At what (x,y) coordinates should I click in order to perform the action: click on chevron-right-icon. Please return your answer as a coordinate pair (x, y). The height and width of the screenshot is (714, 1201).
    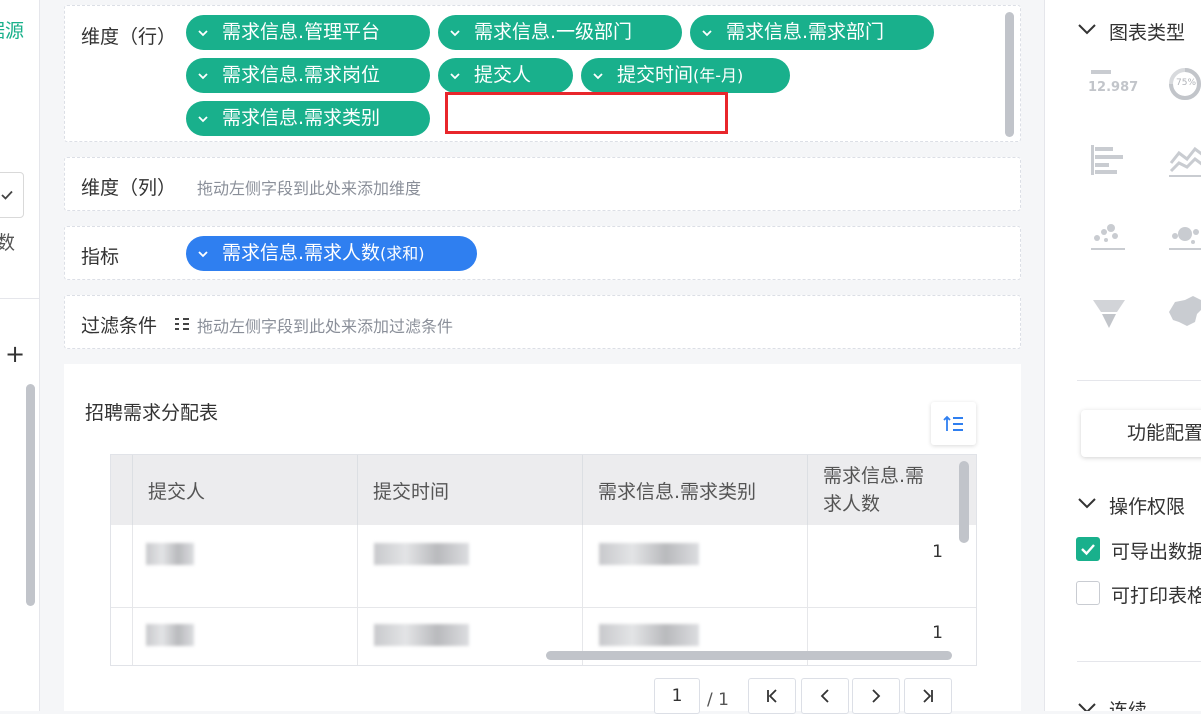
    Looking at the image, I should click on (876, 696).